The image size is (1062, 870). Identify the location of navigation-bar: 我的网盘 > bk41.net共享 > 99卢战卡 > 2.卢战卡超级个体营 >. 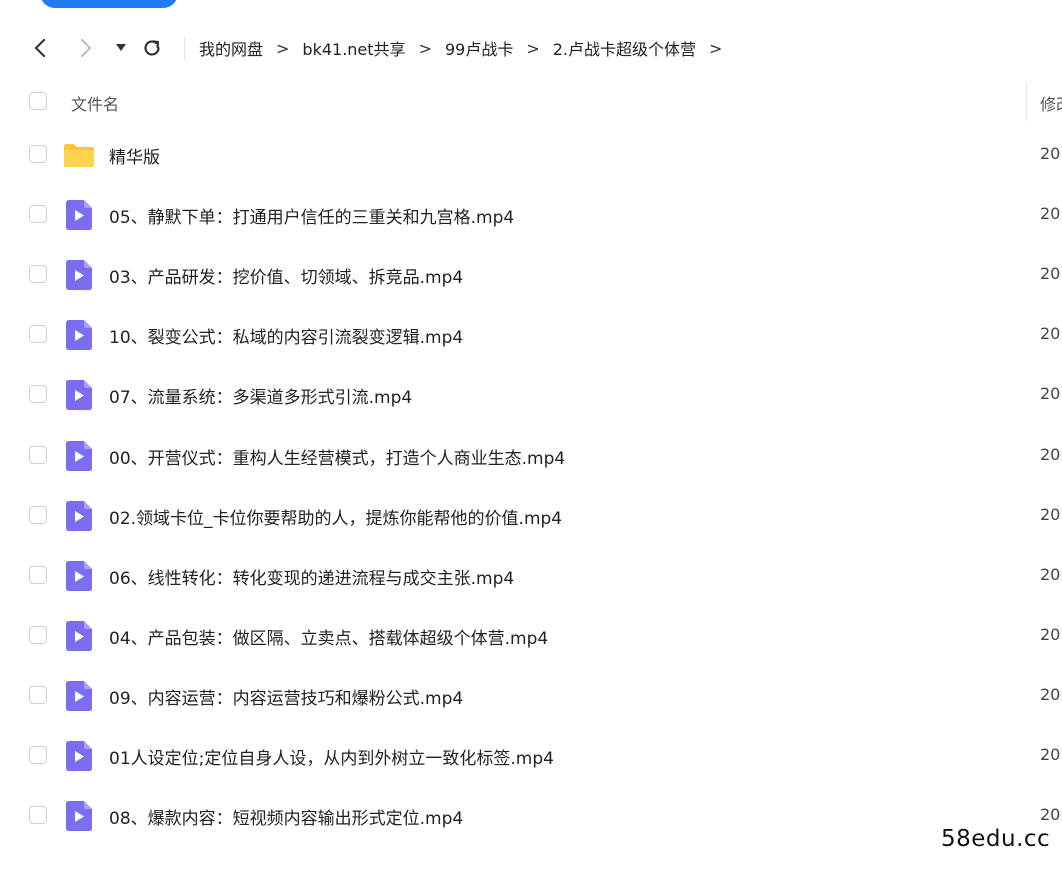
(531, 48).